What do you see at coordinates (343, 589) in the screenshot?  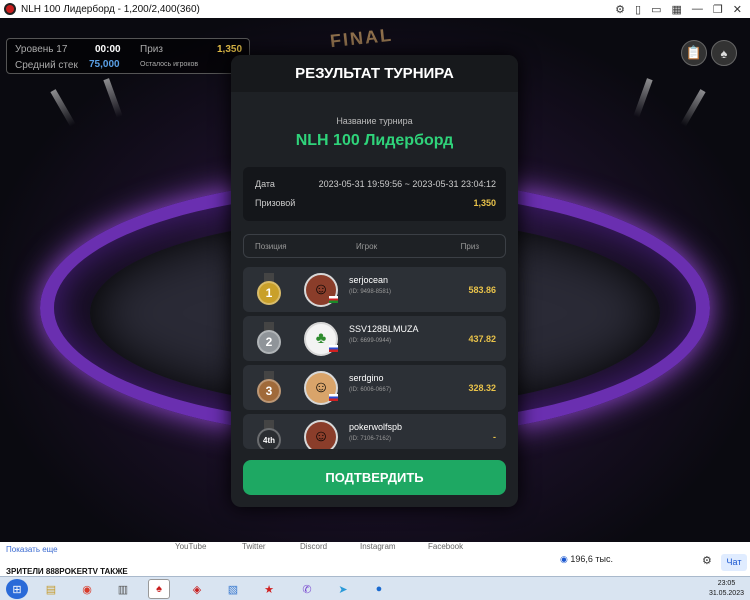 I see `telegram-icon: ➤` at bounding box center [343, 589].